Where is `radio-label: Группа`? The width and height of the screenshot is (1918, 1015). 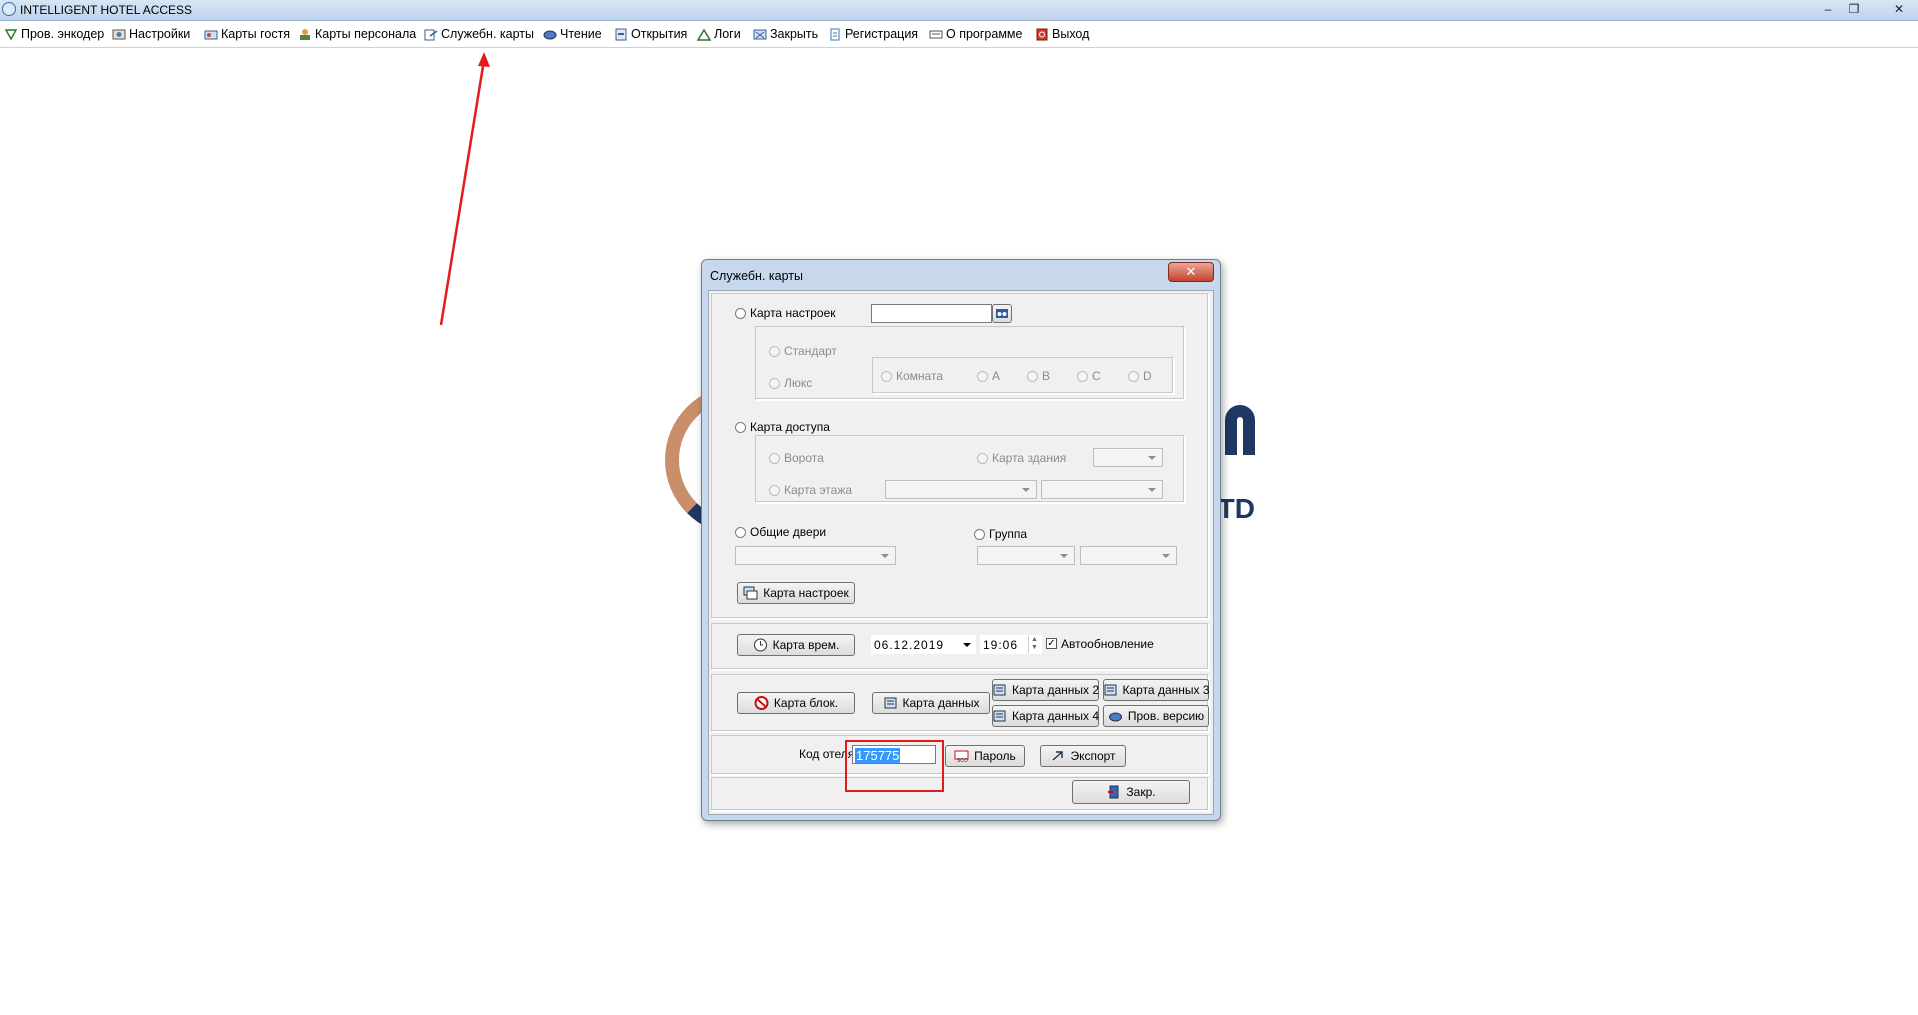
radio-label: Группа is located at coordinates (1008, 534).